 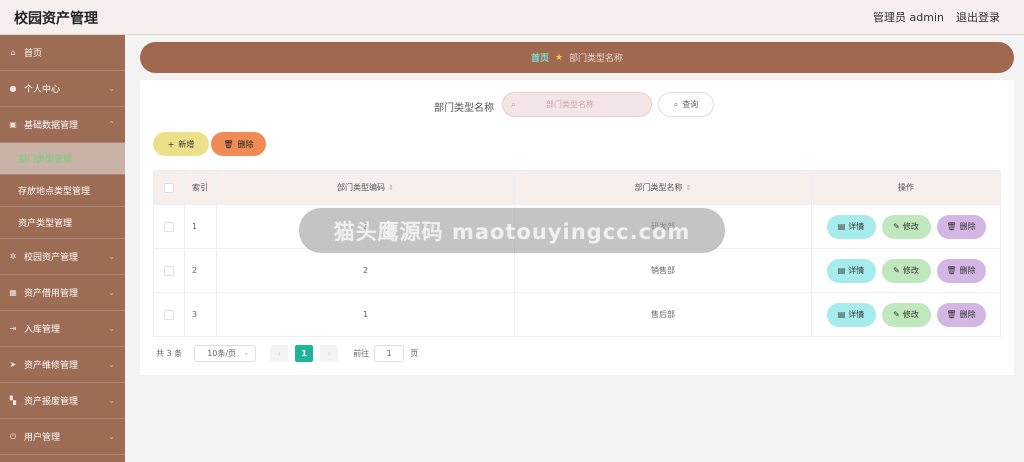 I want to click on row-name: 售后部, so click(x=663, y=314).